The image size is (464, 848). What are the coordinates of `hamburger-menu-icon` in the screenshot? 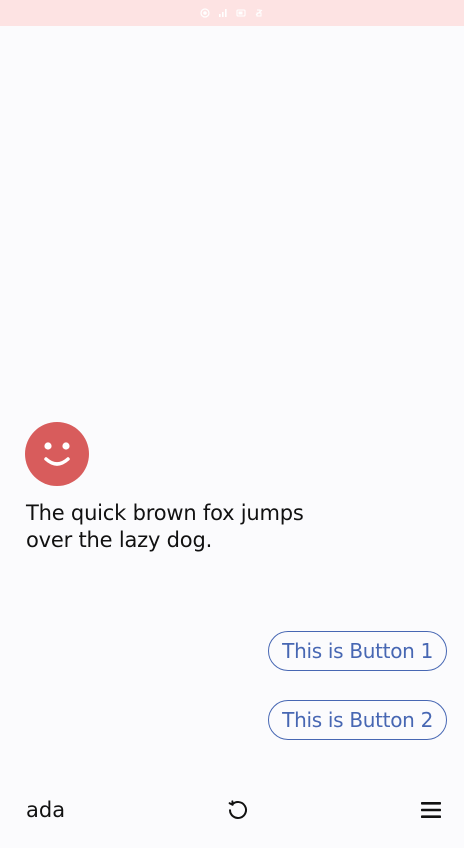 It's located at (431, 810).